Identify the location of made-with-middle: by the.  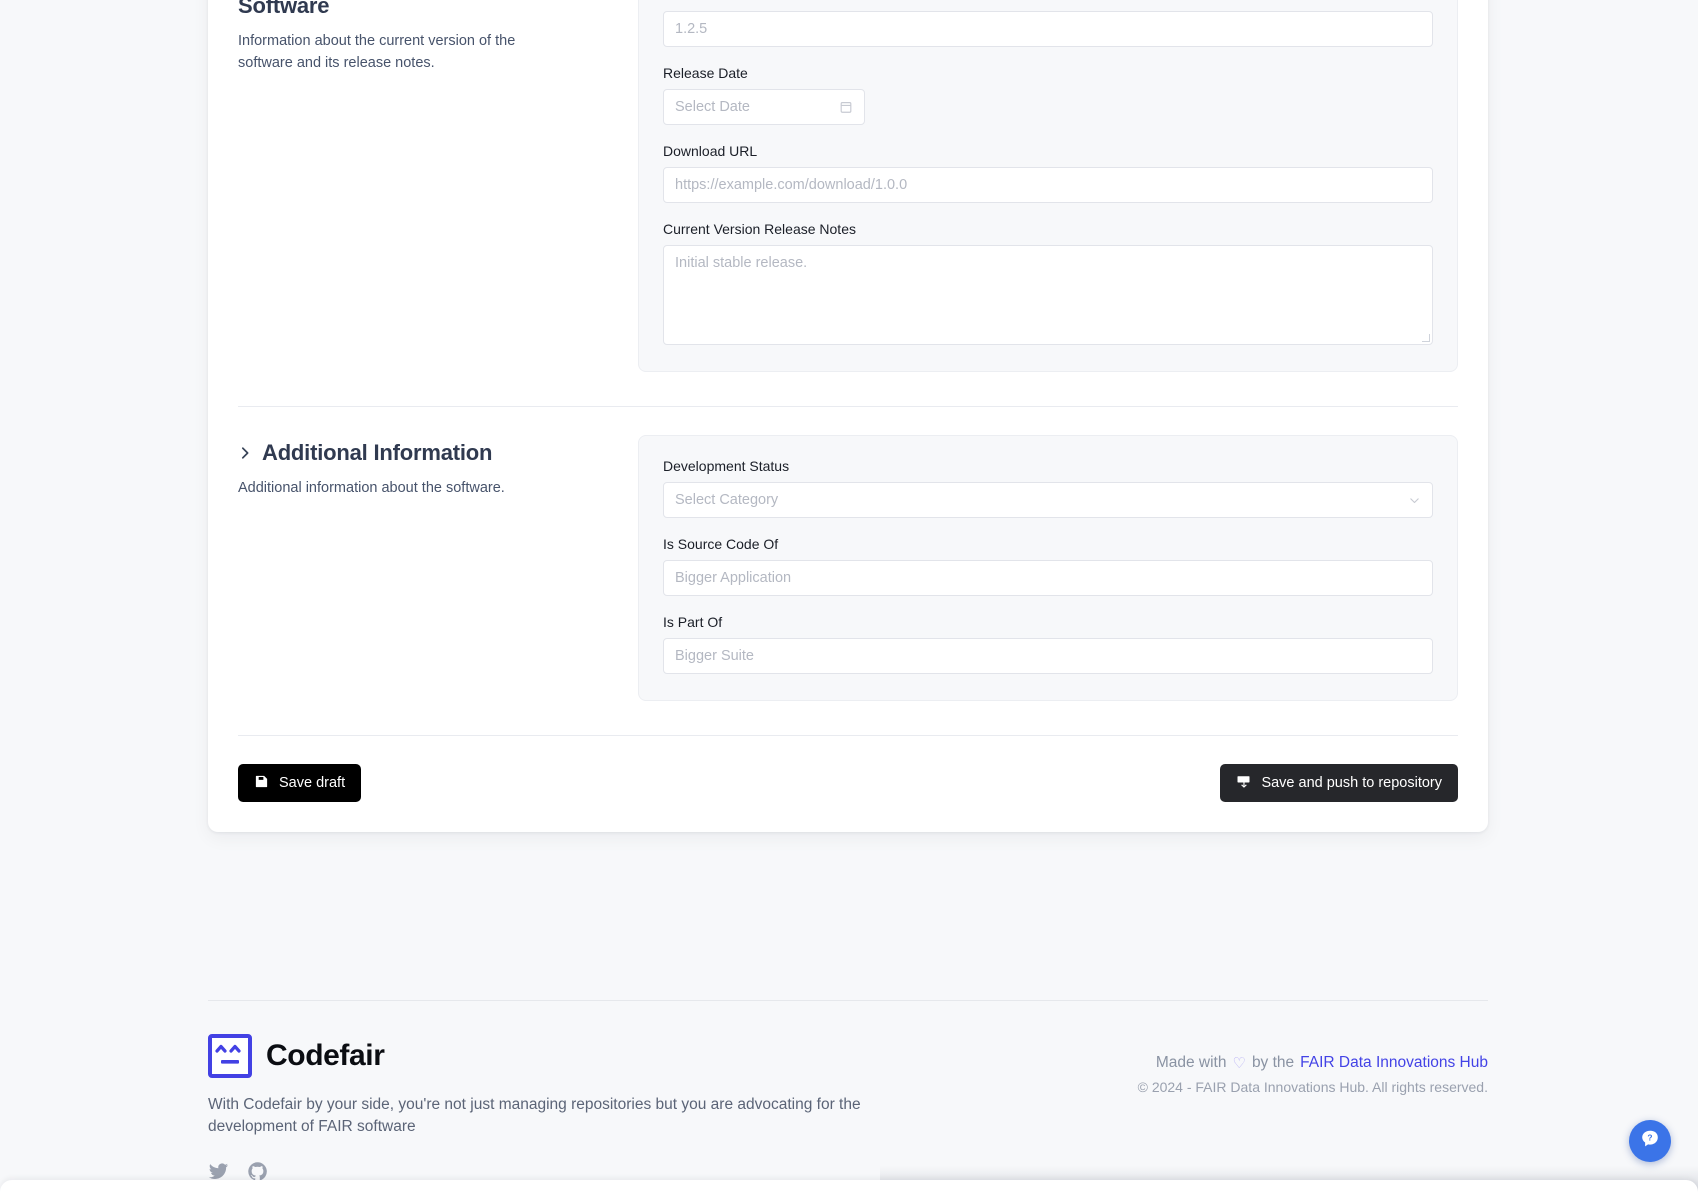
(1273, 1062).